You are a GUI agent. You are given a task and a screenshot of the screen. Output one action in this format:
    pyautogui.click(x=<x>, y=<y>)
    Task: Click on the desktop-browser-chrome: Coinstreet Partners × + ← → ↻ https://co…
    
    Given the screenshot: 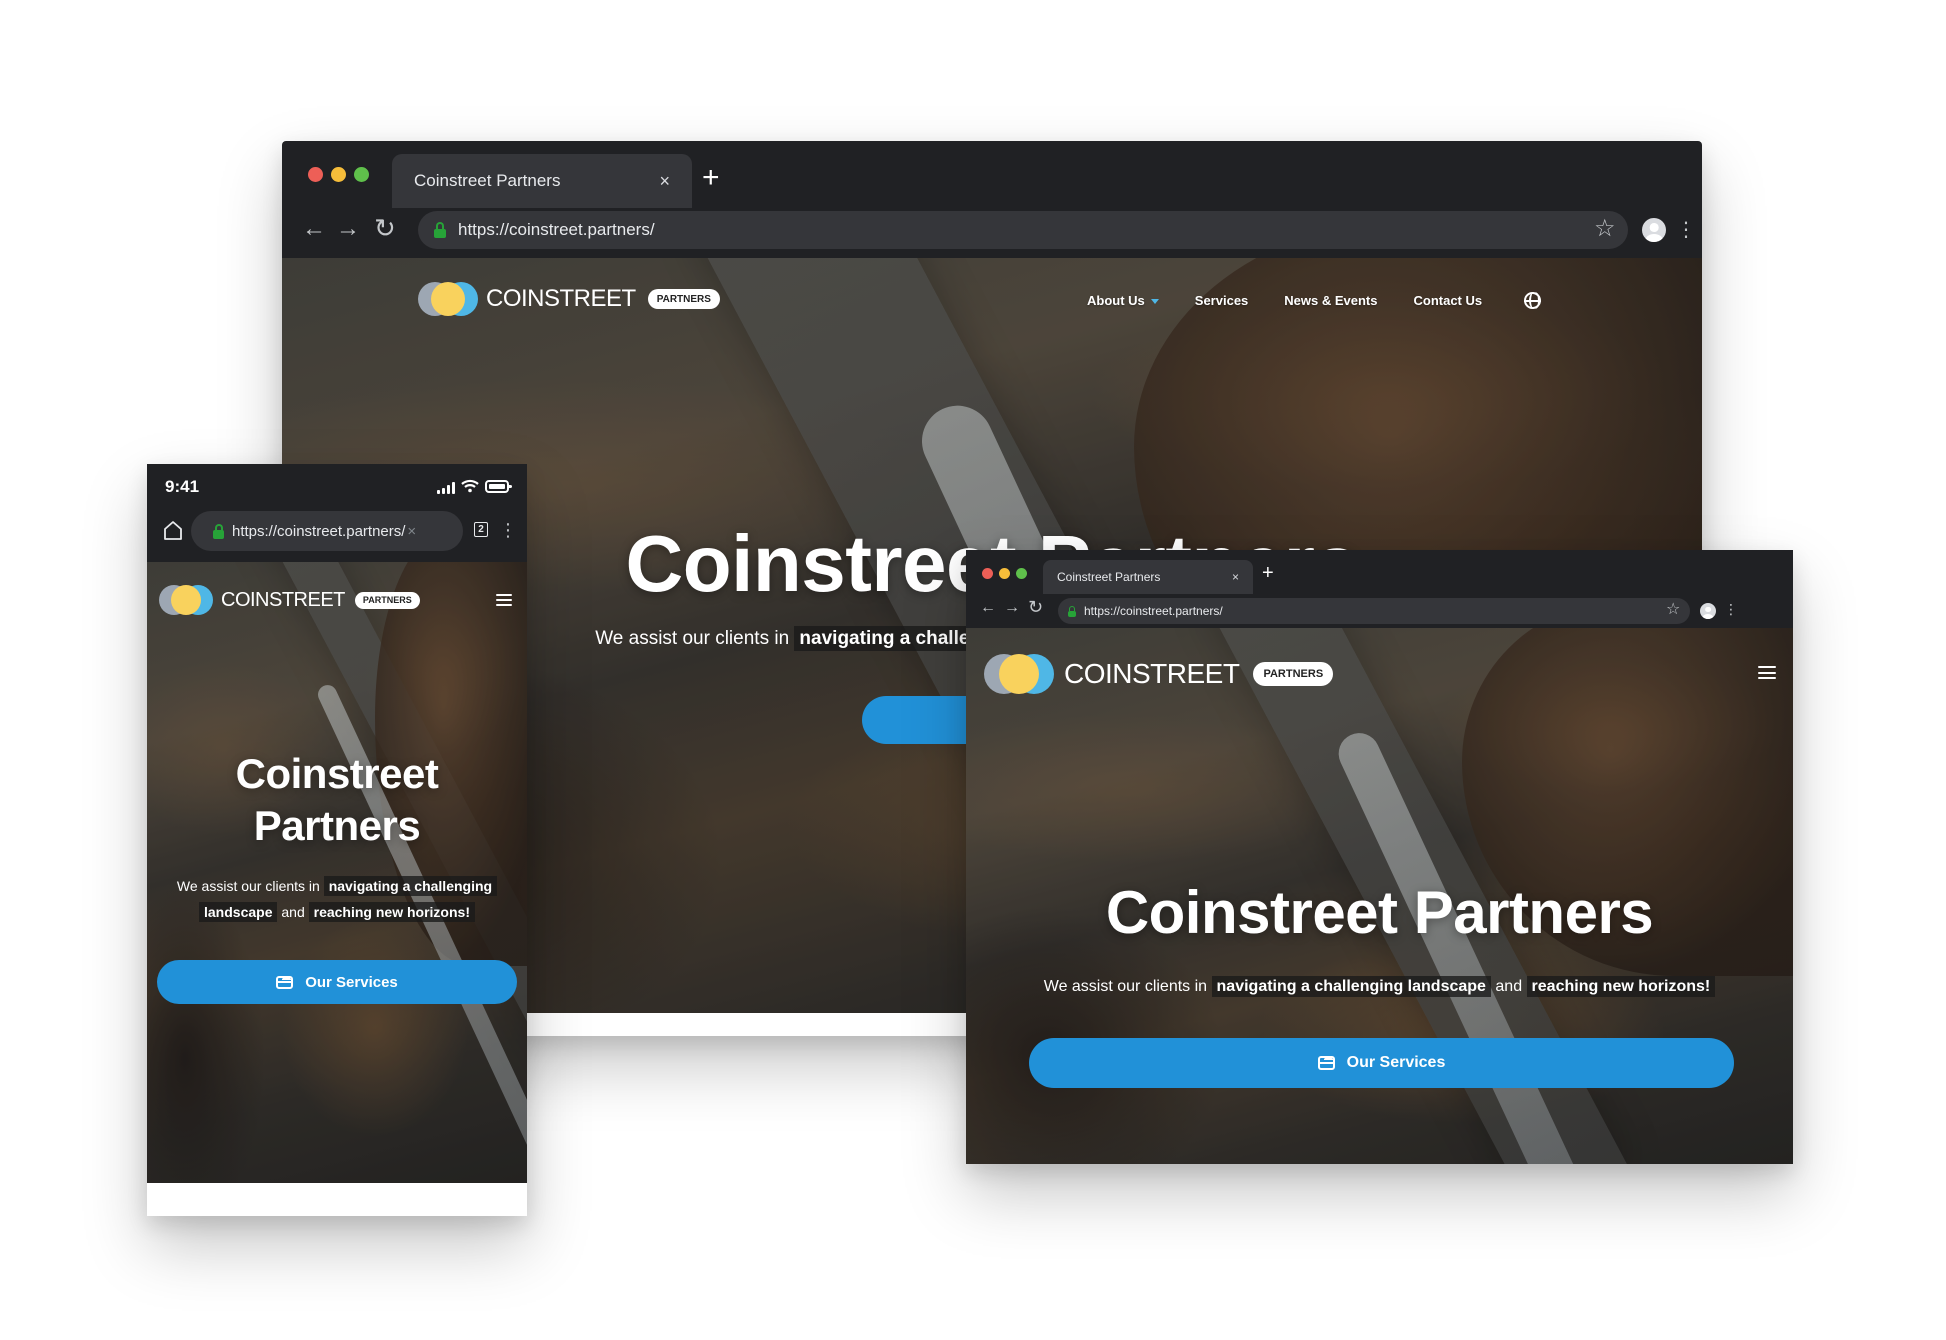 What is the action you would take?
    pyautogui.click(x=992, y=199)
    